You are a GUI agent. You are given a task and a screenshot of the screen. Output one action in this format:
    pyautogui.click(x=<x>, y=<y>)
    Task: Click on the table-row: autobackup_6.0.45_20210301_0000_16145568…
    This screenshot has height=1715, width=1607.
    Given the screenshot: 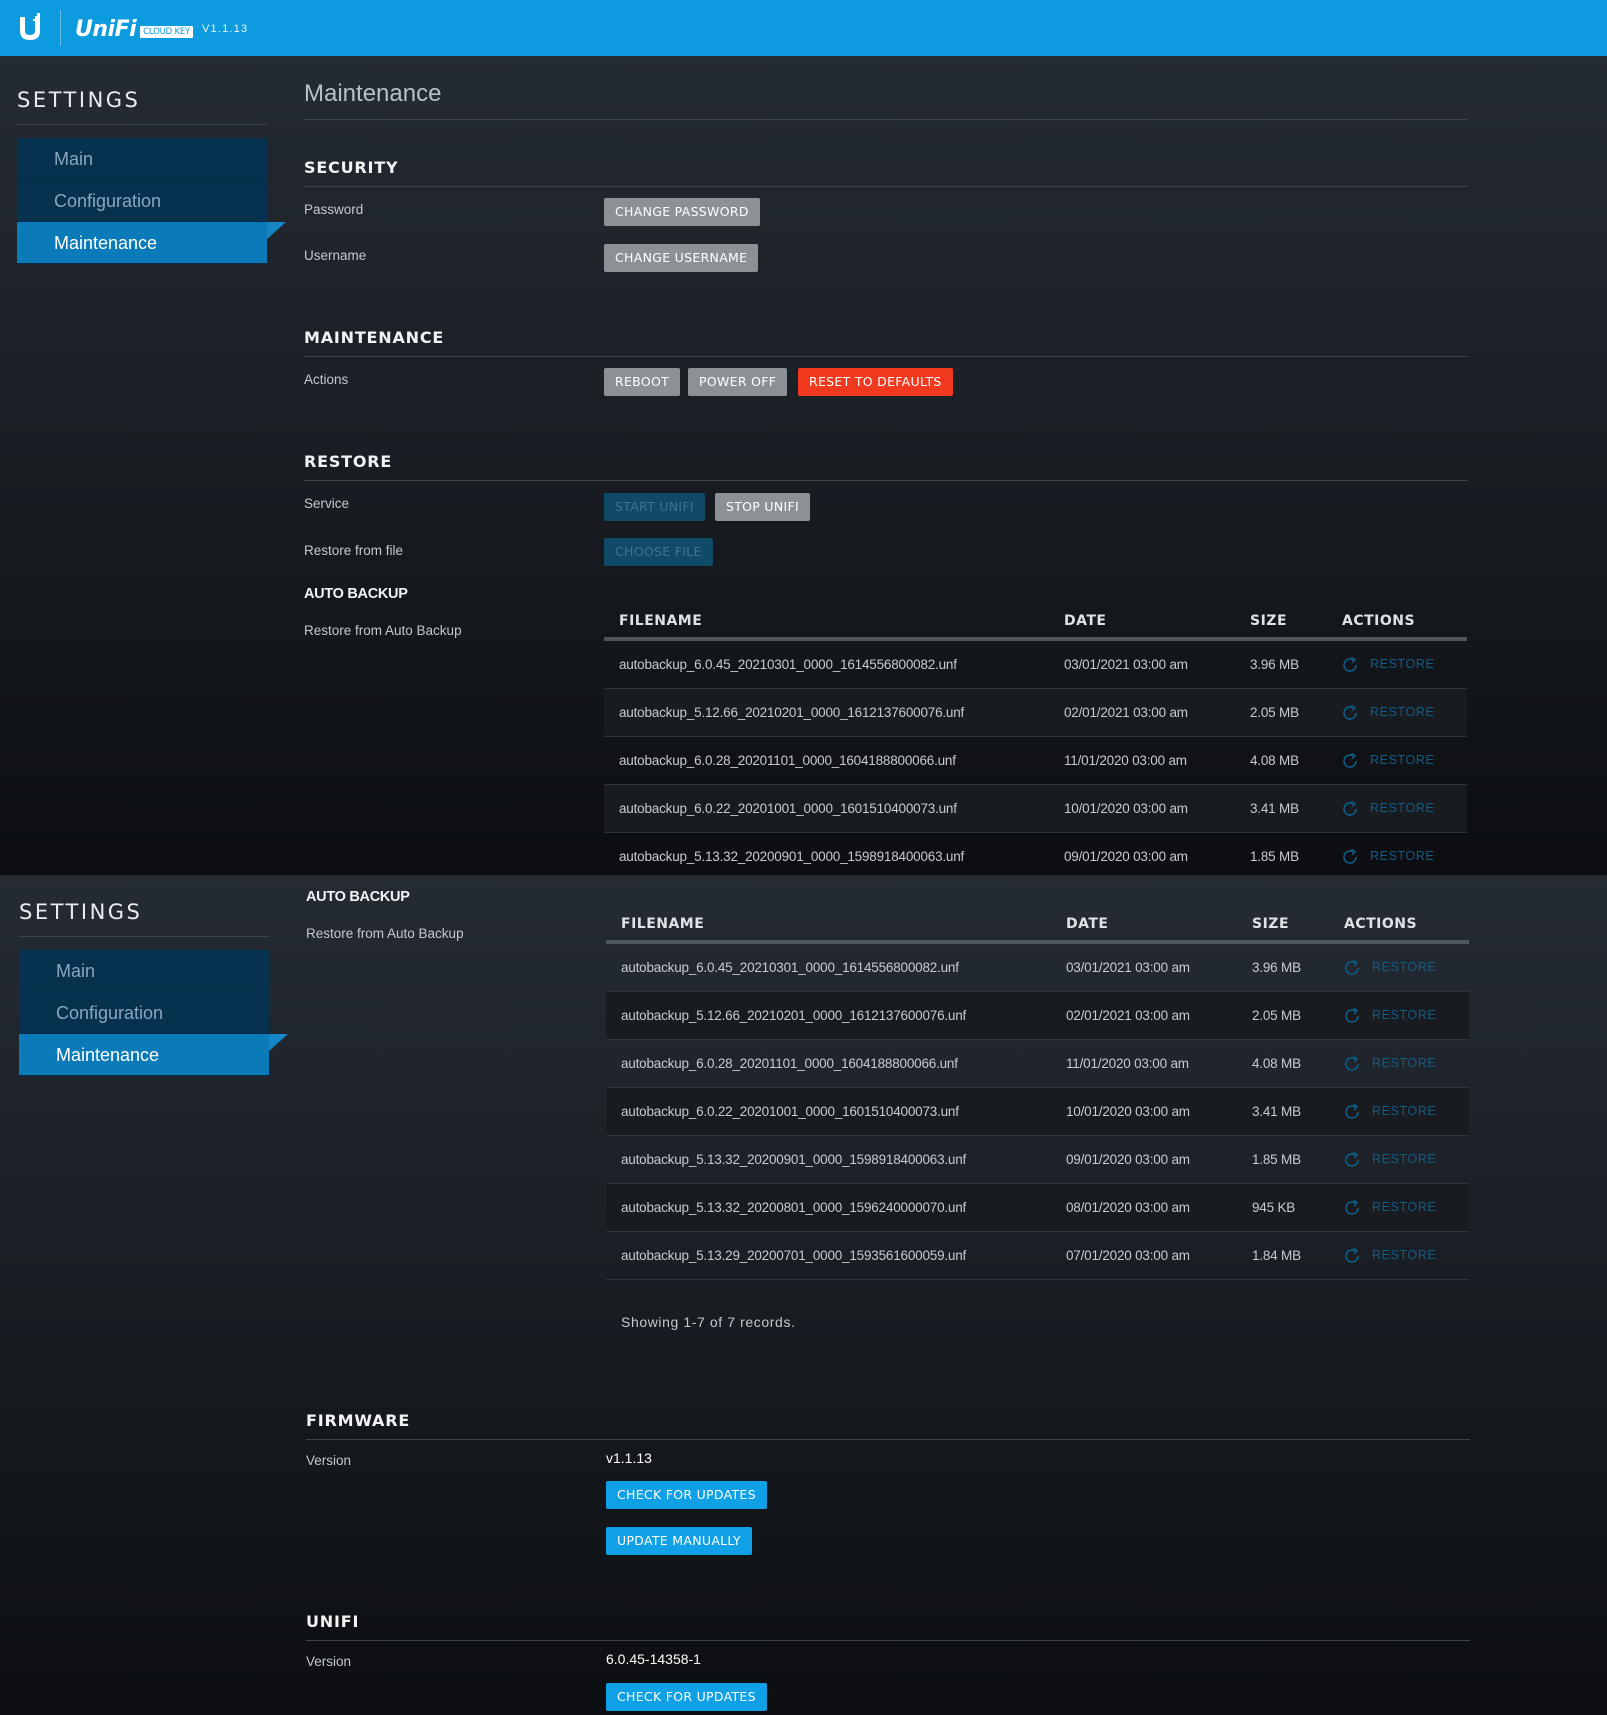 What is the action you would take?
    pyautogui.click(x=1037, y=968)
    